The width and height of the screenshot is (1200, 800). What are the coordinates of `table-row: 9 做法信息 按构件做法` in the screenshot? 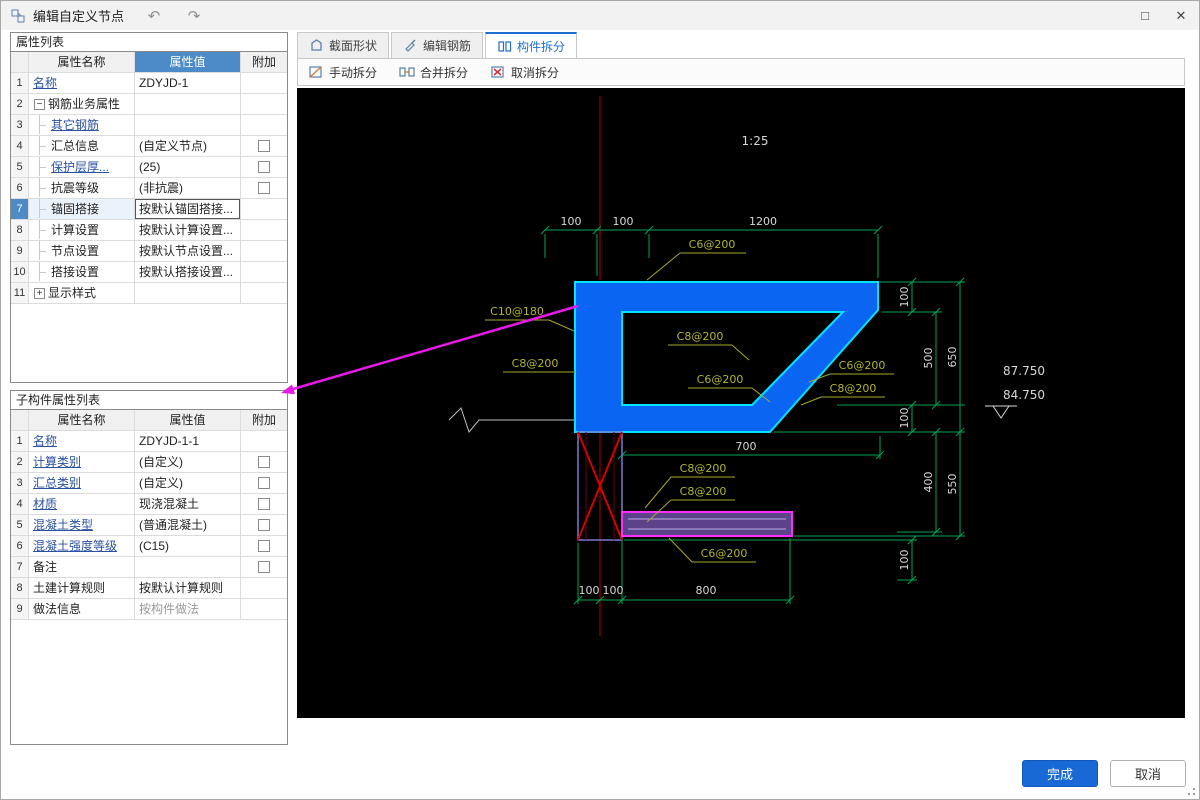 It's located at (149, 609).